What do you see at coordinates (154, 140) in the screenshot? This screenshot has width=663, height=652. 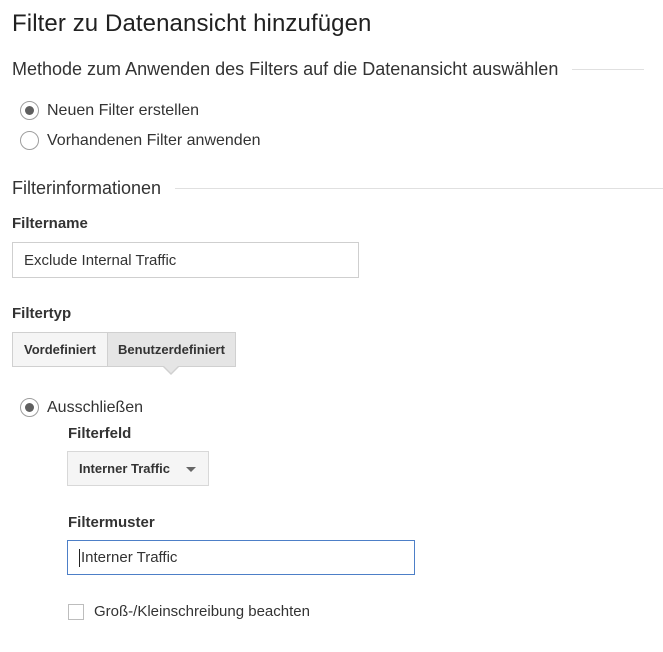 I see `radio-existing-filter-label: Vorhandenen Filter anwenden` at bounding box center [154, 140].